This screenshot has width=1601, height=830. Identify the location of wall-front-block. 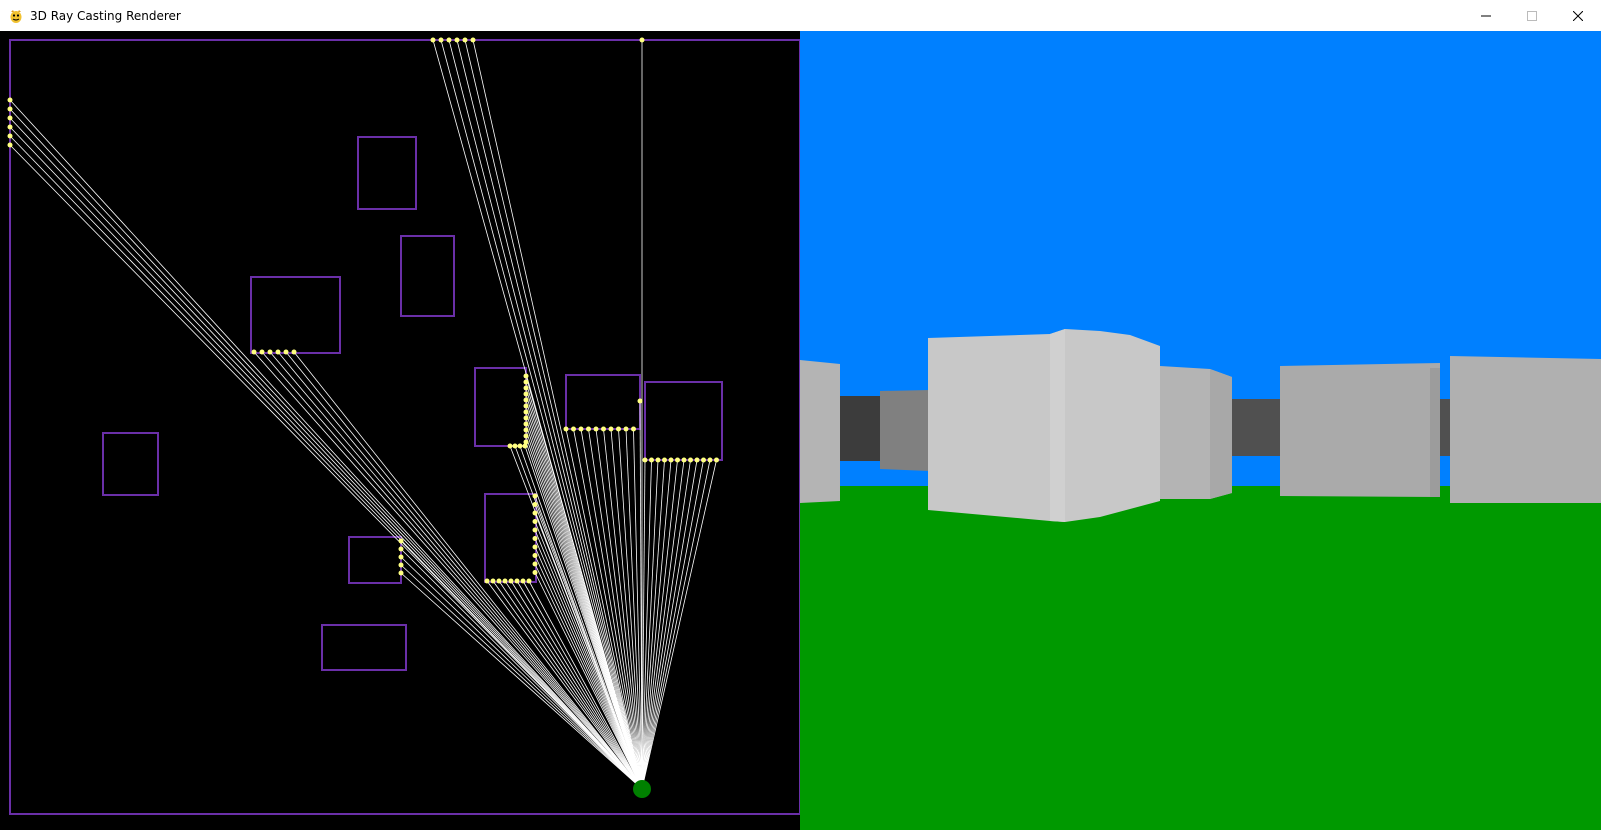
(1044, 425).